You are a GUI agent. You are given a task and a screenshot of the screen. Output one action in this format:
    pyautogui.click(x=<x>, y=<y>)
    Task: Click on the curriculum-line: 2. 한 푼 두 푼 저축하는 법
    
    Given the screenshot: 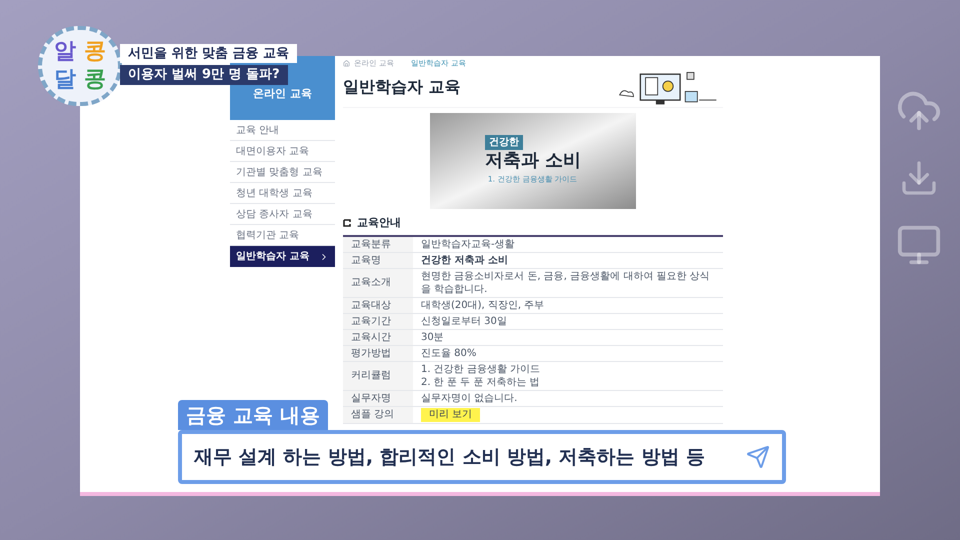 What is the action you would take?
    pyautogui.click(x=480, y=382)
    